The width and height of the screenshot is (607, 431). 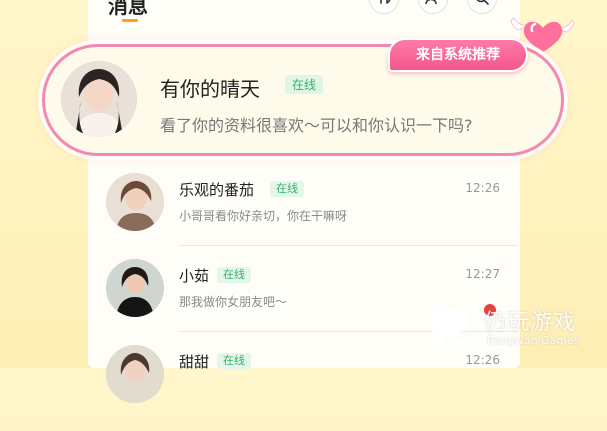 What do you see at coordinates (130, 20) in the screenshot?
I see `tab-indicator` at bounding box center [130, 20].